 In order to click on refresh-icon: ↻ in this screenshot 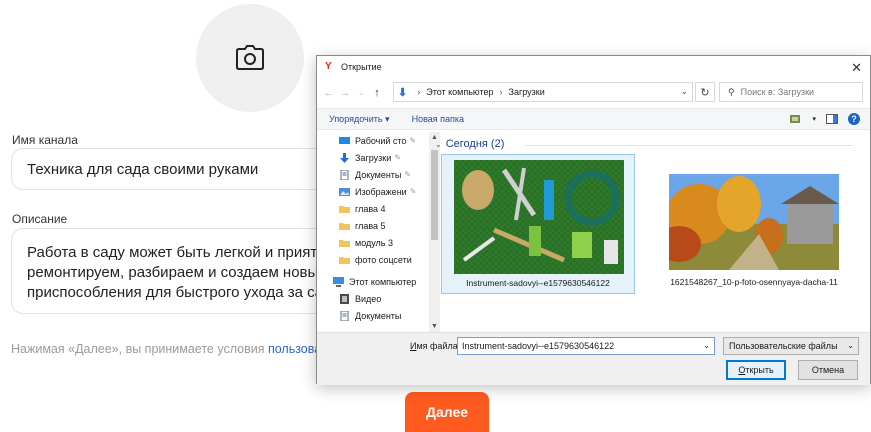, I will do `click(705, 92)`.